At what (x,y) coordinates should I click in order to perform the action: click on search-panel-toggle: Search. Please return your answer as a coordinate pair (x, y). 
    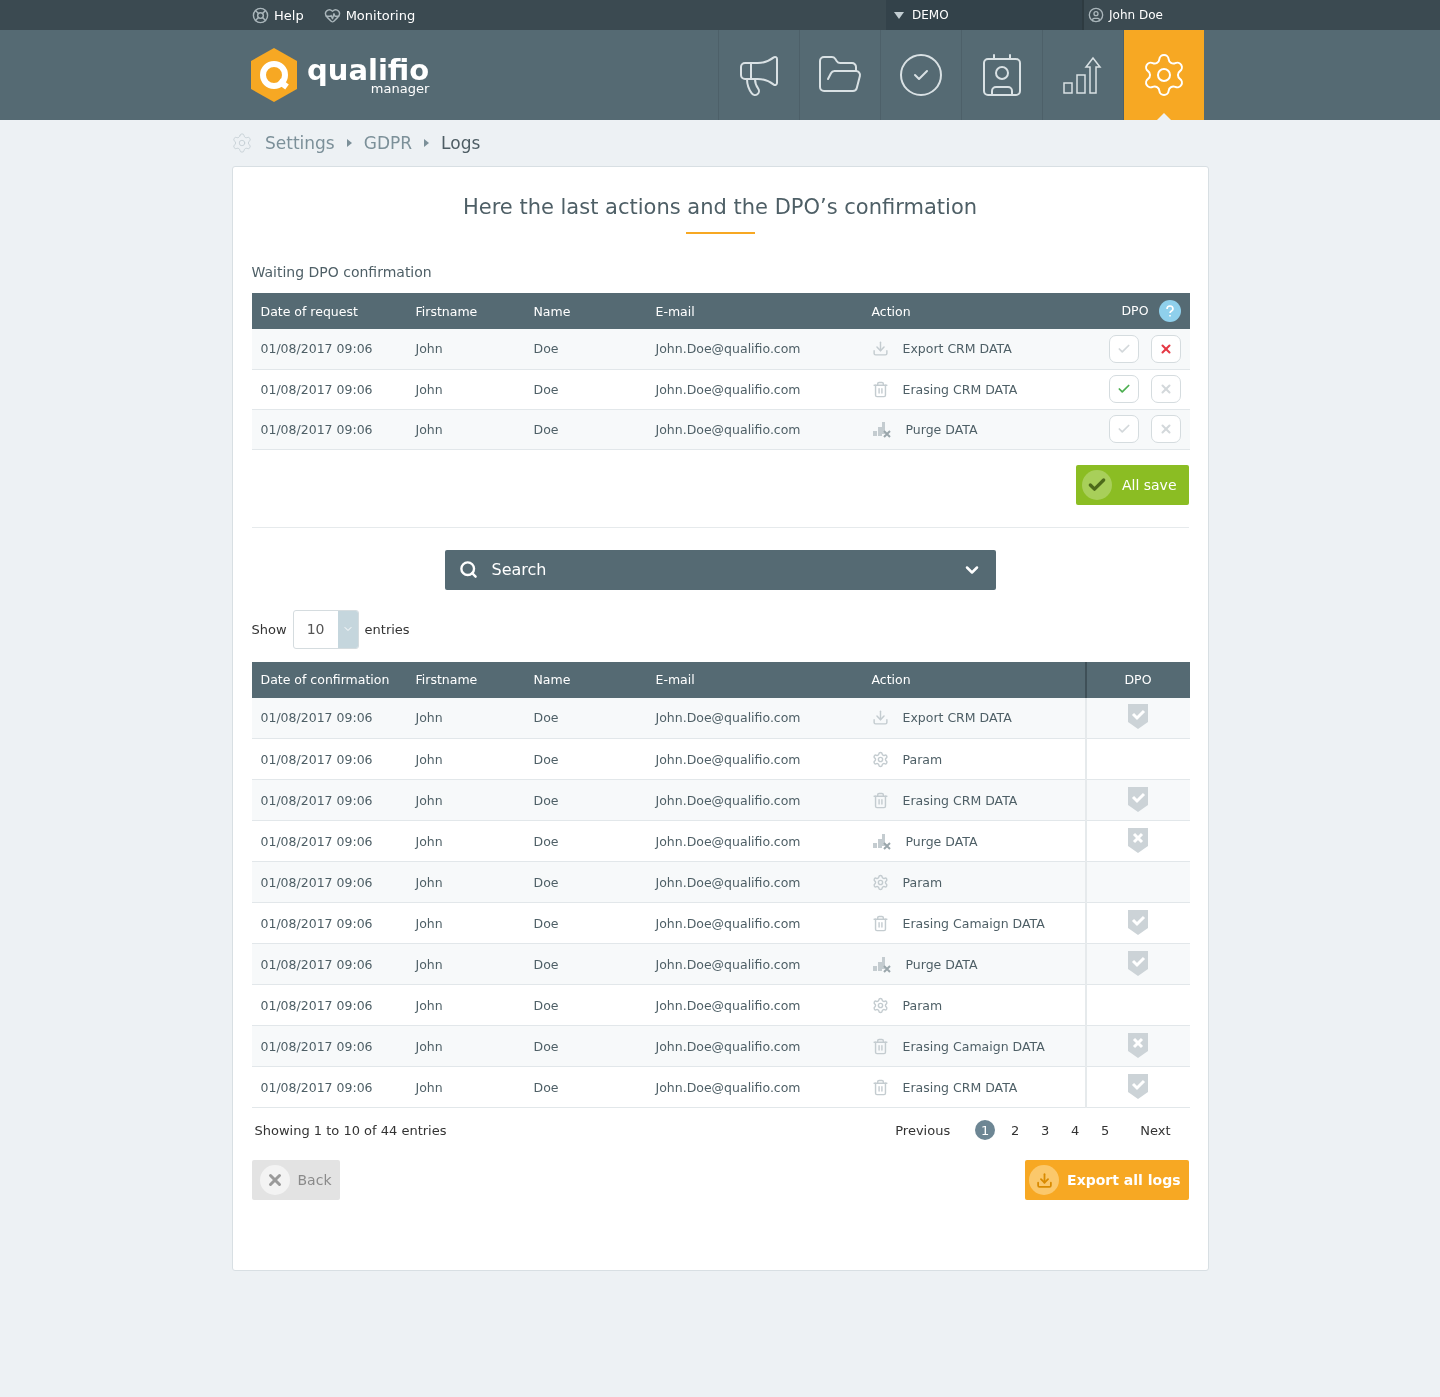
    Looking at the image, I should click on (720, 569).